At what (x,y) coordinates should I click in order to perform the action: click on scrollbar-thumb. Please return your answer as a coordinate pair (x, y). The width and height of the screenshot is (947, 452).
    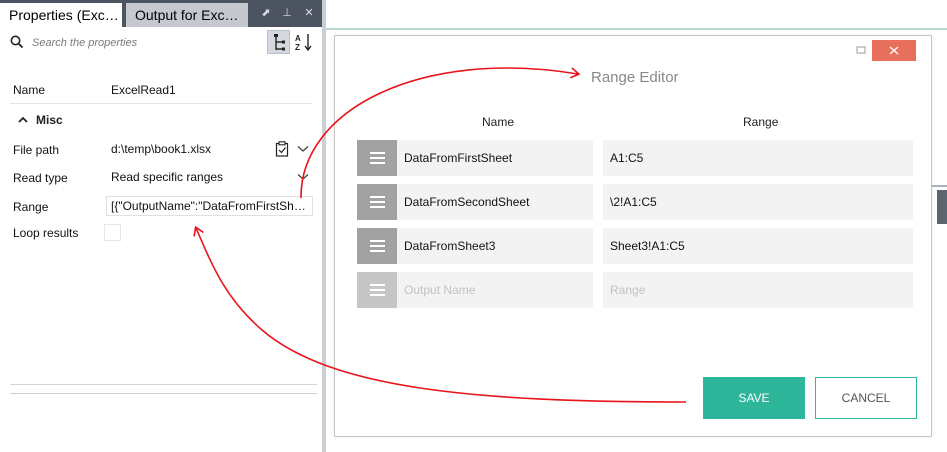
    Looking at the image, I should click on (942, 207).